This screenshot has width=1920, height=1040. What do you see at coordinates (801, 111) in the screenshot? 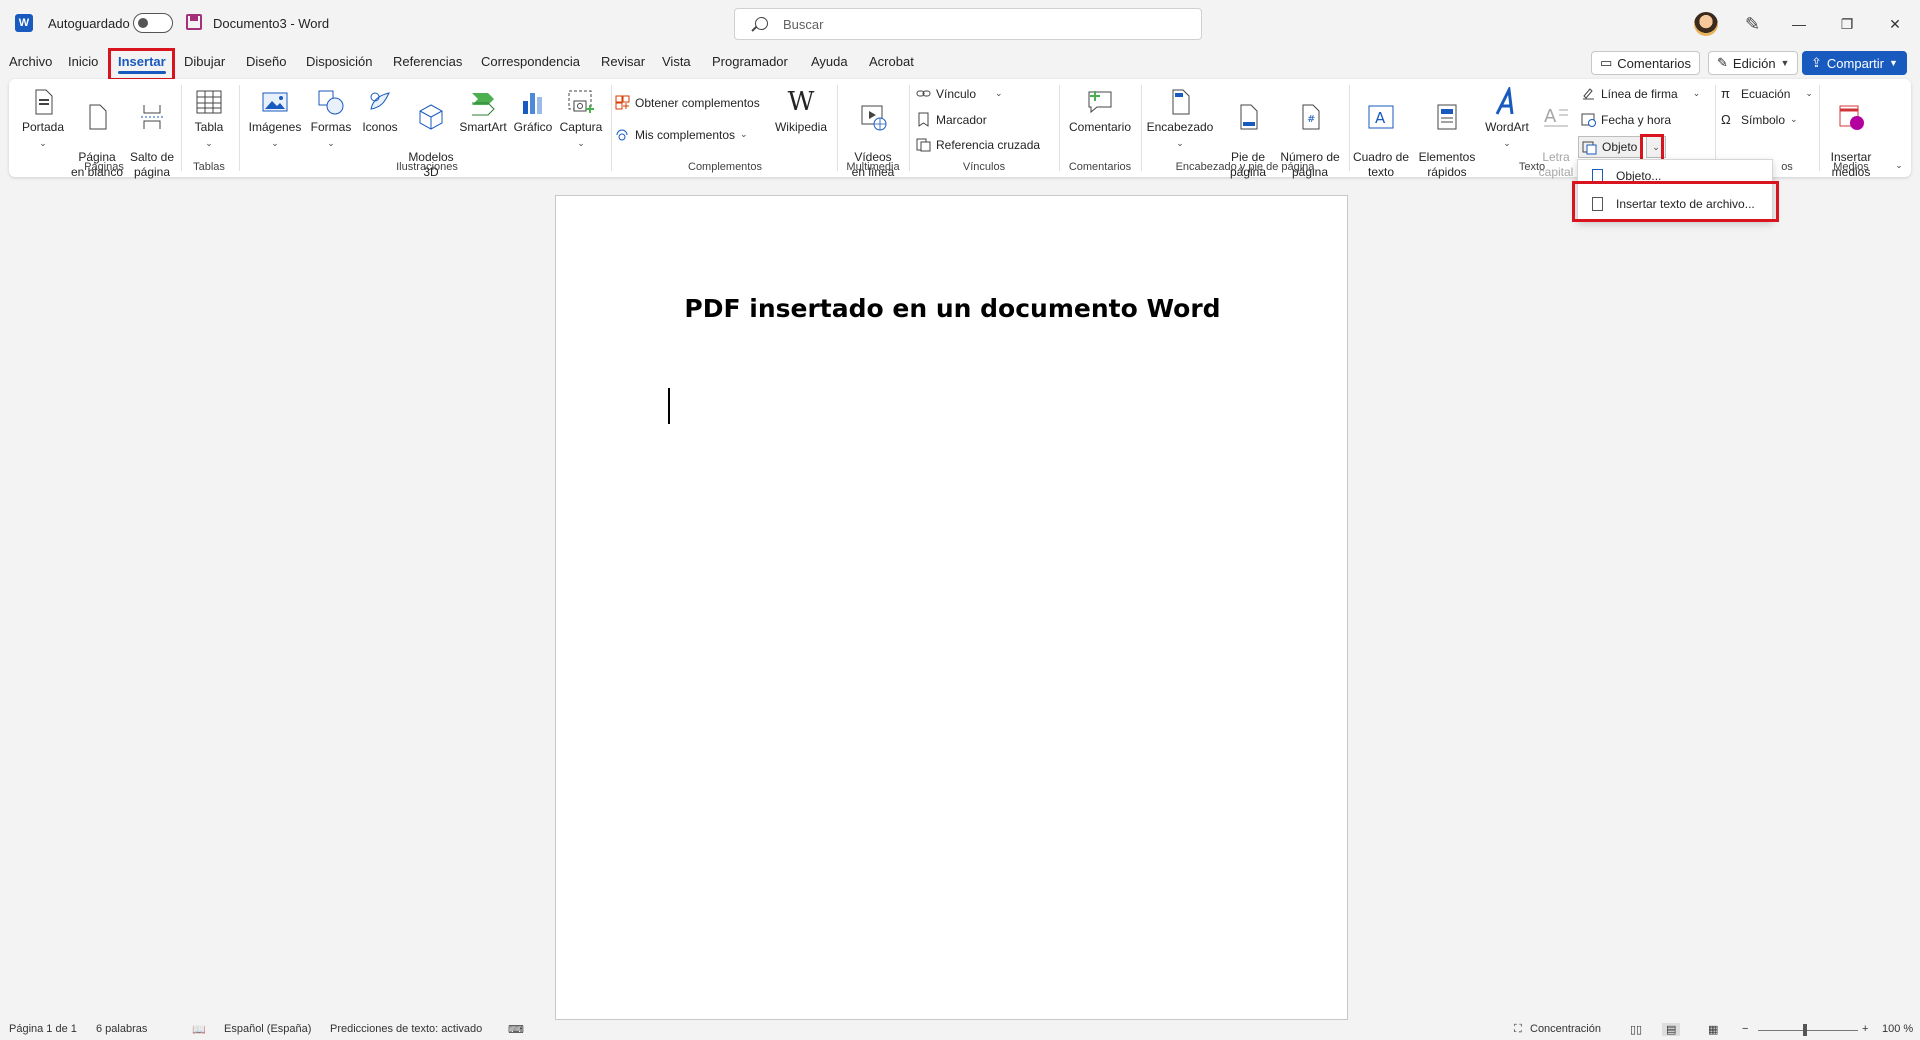
I see `wikipedia-button: W Wikipedia` at bounding box center [801, 111].